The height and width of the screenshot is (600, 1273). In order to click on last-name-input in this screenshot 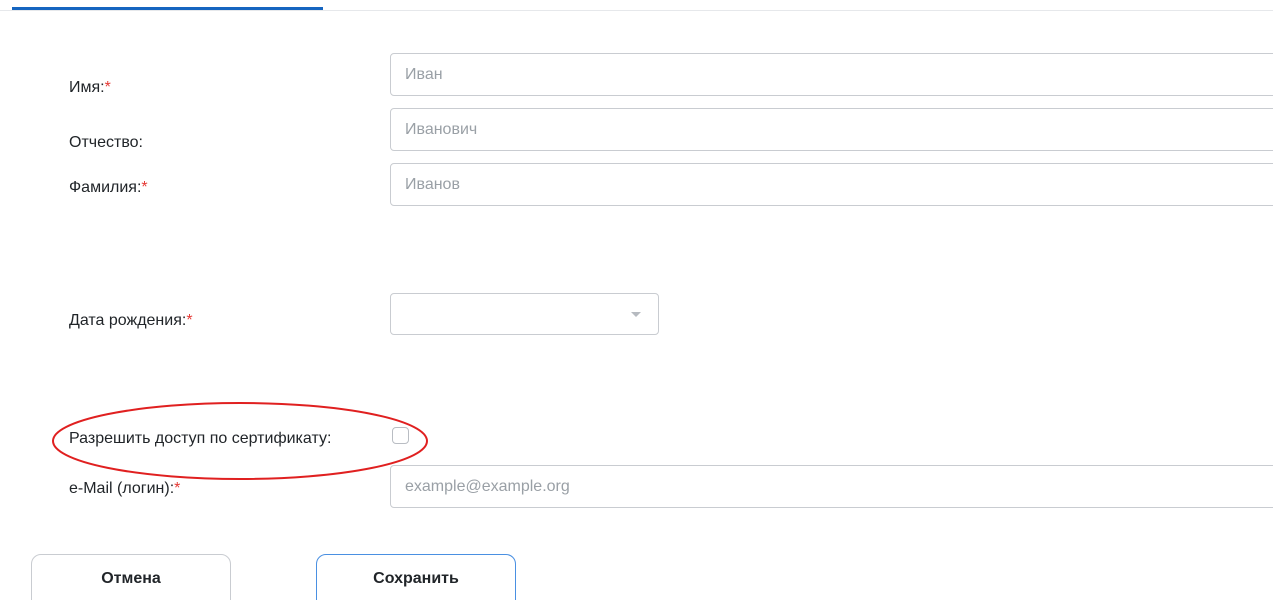, I will do `click(831, 184)`.